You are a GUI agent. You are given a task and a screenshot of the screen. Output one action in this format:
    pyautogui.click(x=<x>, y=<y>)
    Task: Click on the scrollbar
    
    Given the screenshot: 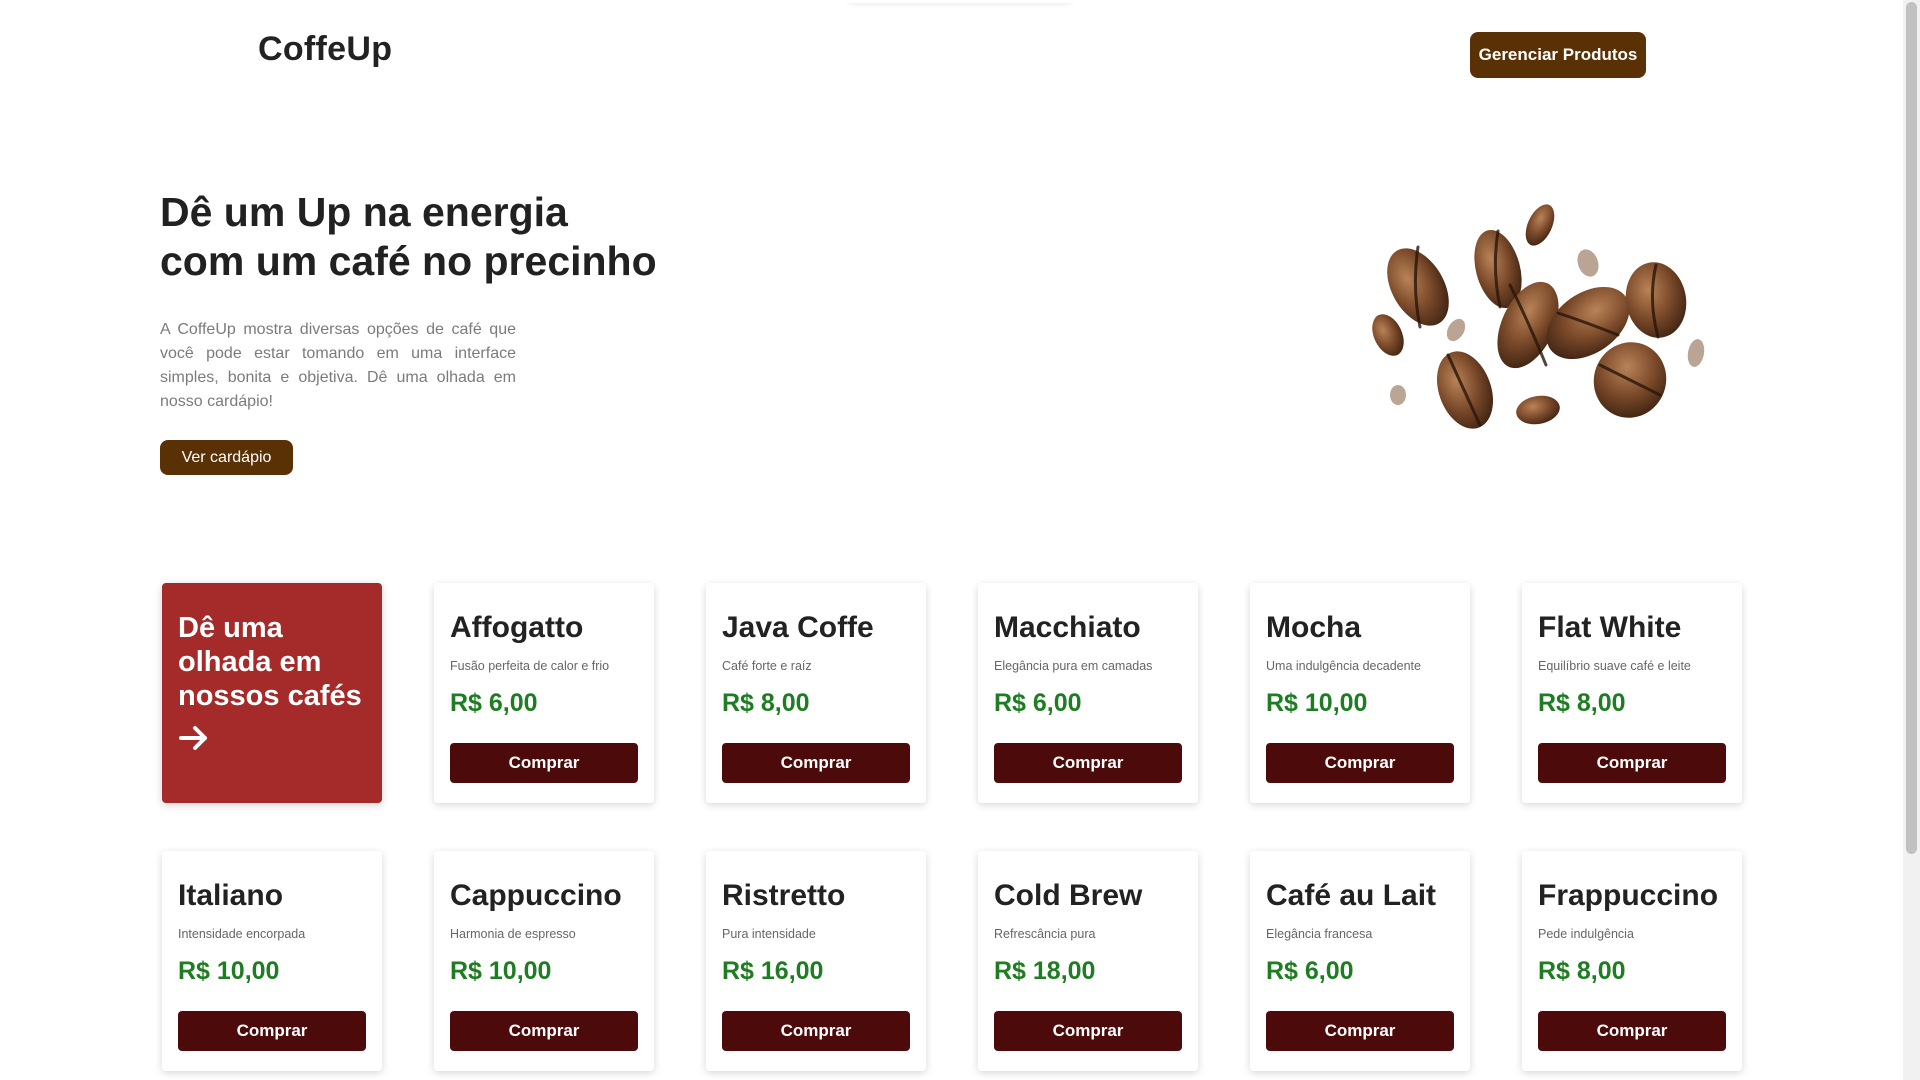 What is the action you would take?
    pyautogui.click(x=1911, y=540)
    